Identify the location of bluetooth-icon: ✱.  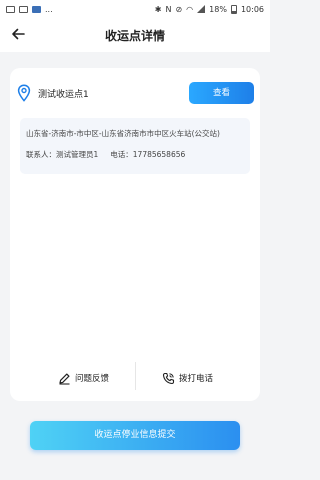
(158, 9).